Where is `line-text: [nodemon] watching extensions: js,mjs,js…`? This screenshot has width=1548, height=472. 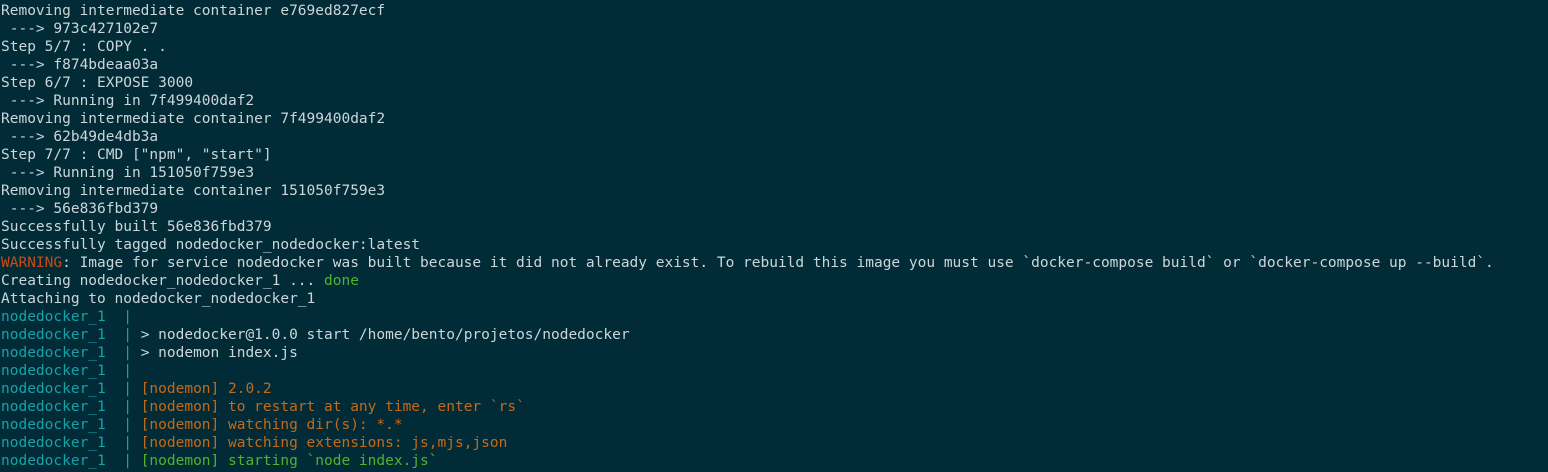 line-text: [nodemon] watching extensions: js,mjs,js… is located at coordinates (324, 443).